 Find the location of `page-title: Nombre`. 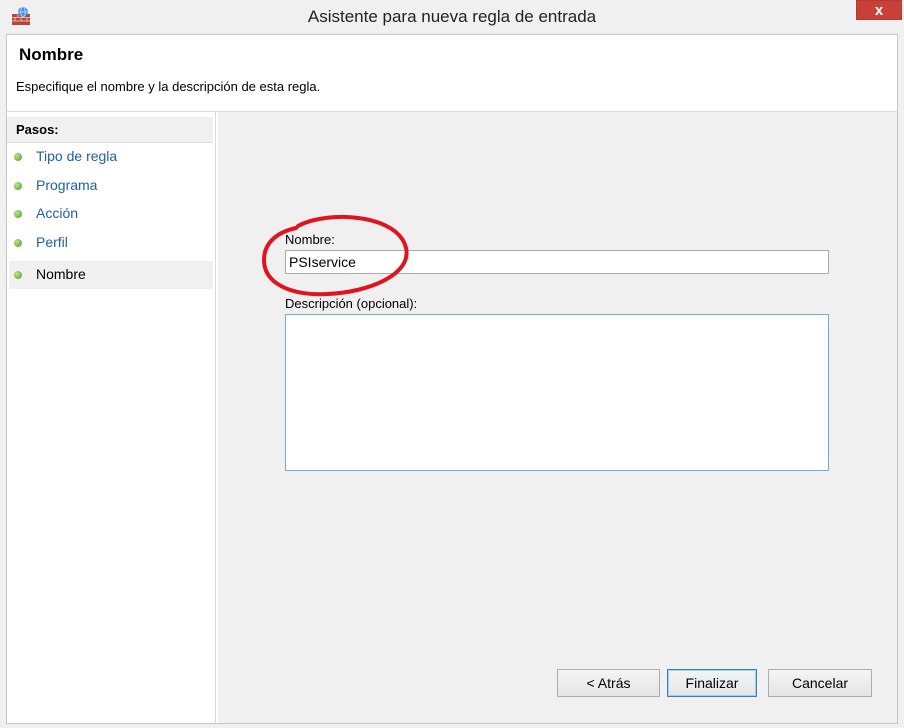

page-title: Nombre is located at coordinates (51, 54).